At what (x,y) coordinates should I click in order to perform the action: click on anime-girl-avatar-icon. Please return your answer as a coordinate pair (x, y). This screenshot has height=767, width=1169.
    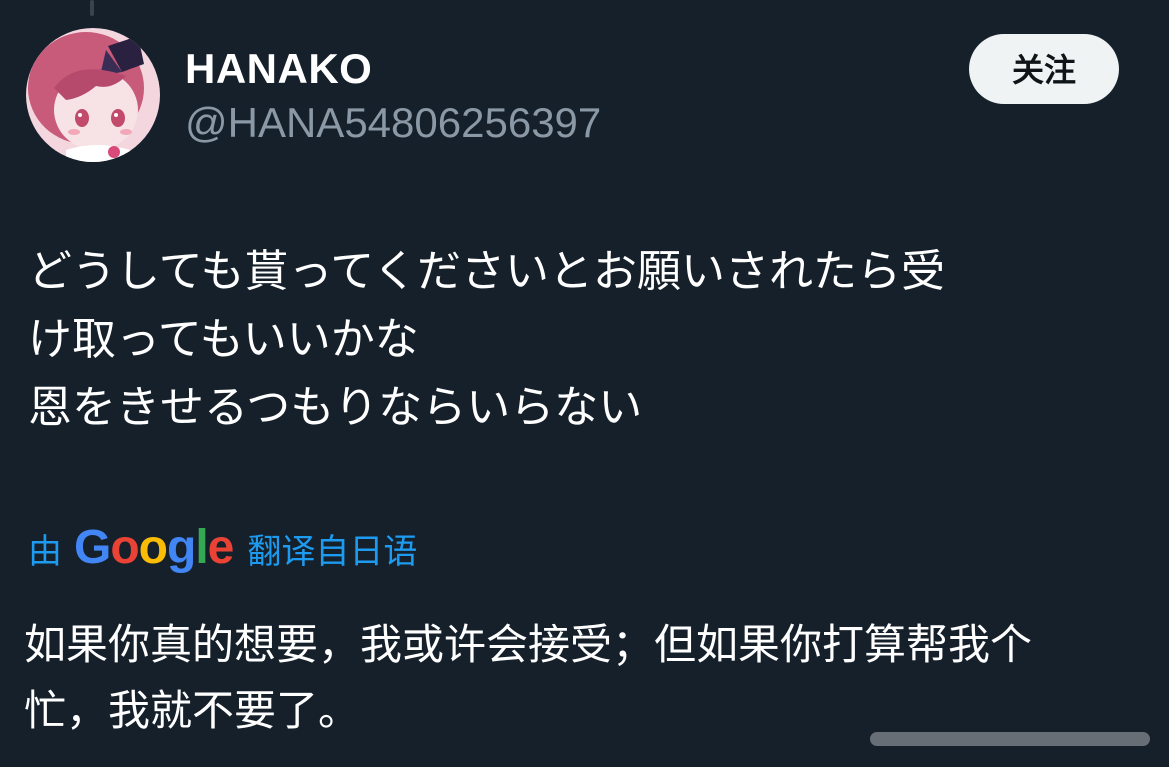
    Looking at the image, I should click on (93, 95).